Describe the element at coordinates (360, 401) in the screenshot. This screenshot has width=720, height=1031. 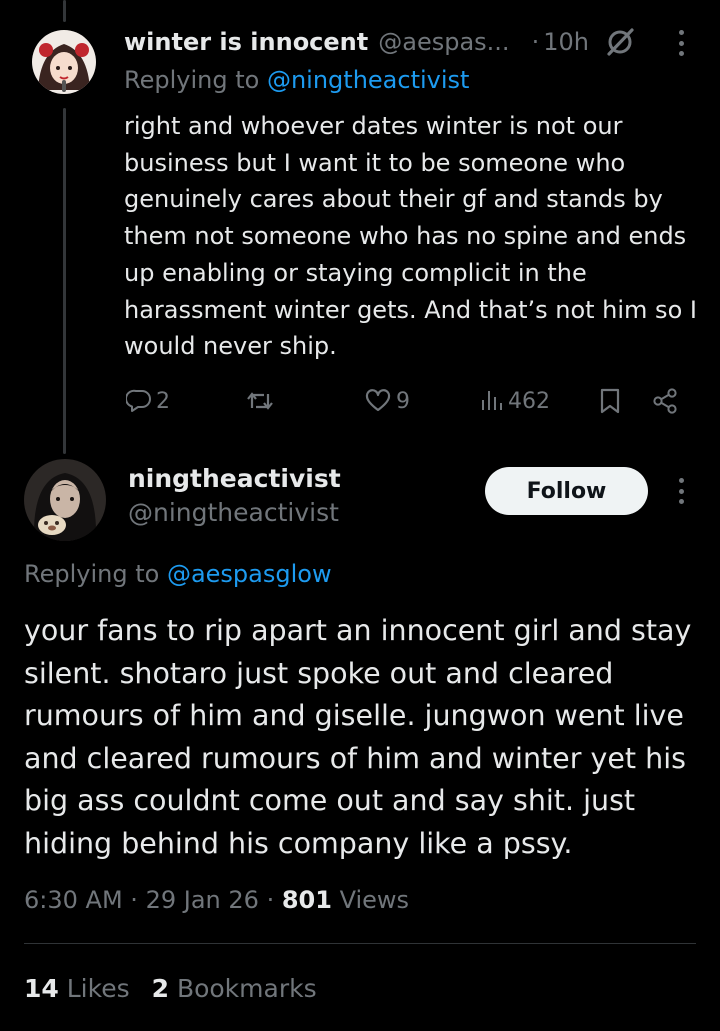
I see `reply-action-bar: 2 9 462` at that location.